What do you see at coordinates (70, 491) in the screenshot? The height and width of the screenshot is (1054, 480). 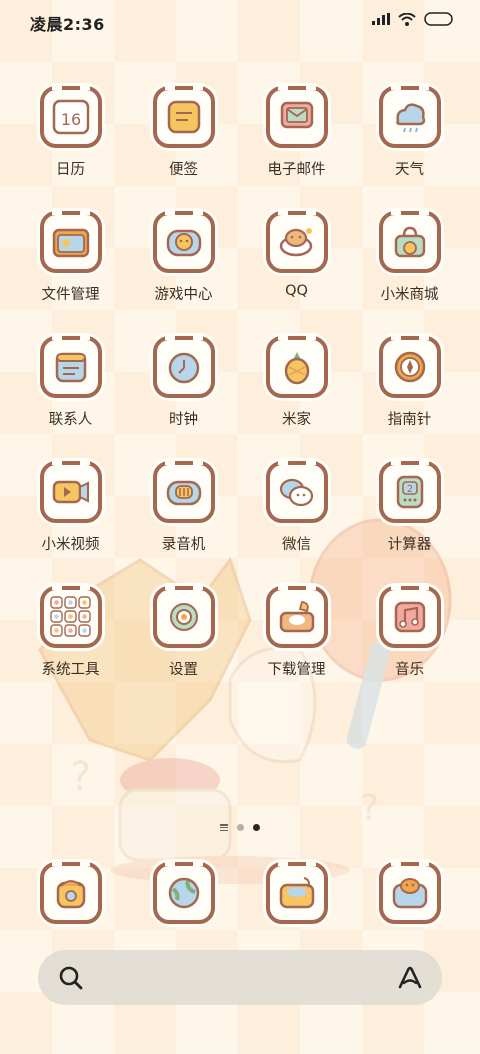 I see `mi-video-icon-frame` at bounding box center [70, 491].